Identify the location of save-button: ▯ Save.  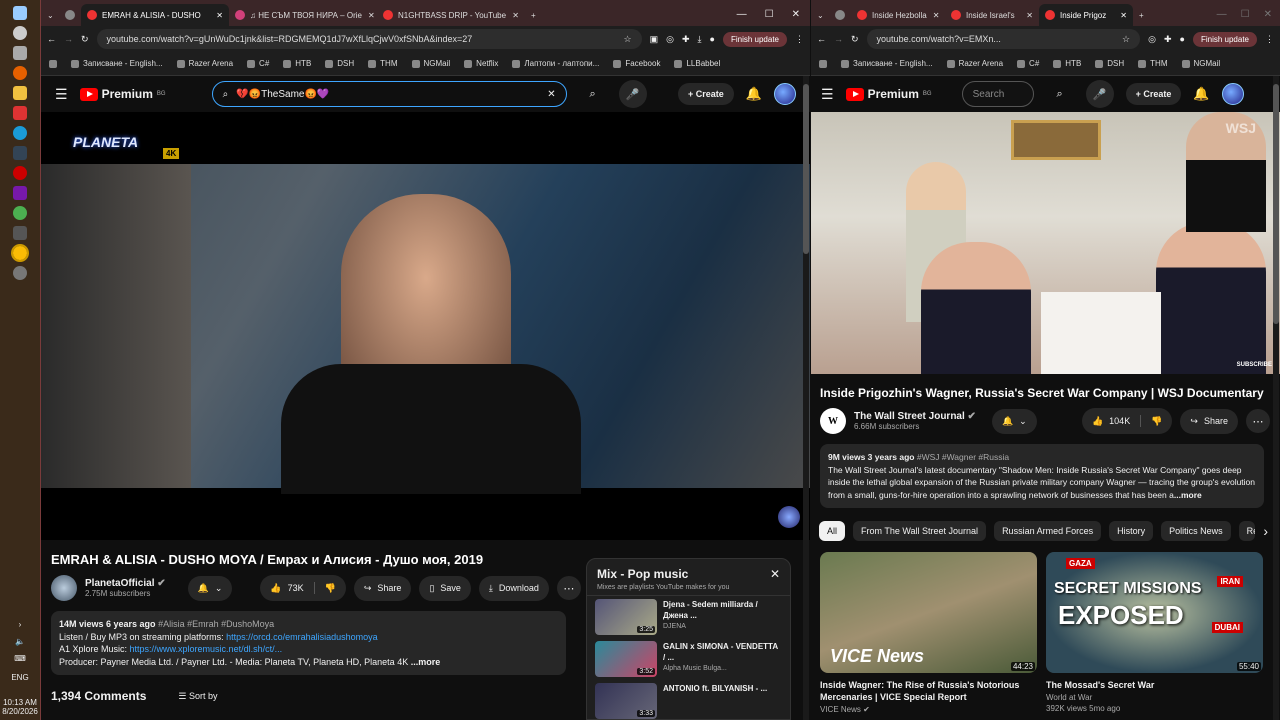
(445, 588).